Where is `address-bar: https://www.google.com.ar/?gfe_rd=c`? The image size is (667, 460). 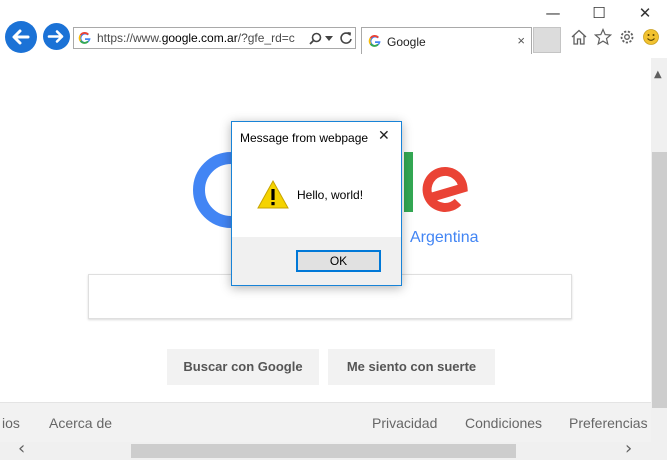 address-bar: https://www.google.com.ar/?gfe_rd=c is located at coordinates (214, 38).